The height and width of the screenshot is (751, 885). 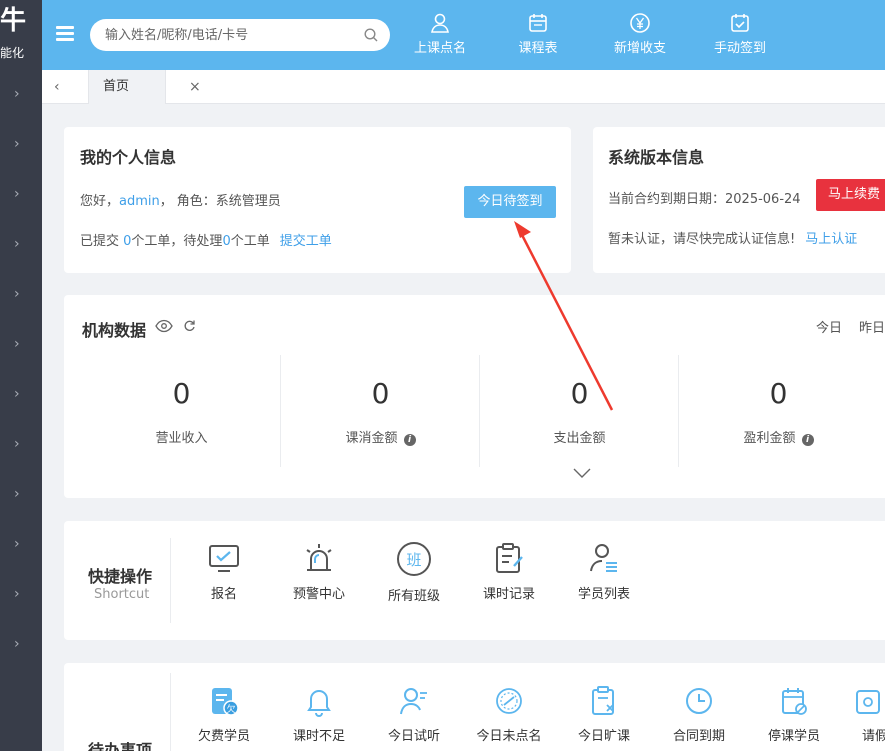 What do you see at coordinates (831, 239) in the screenshot?
I see `auth-link: 马上认证` at bounding box center [831, 239].